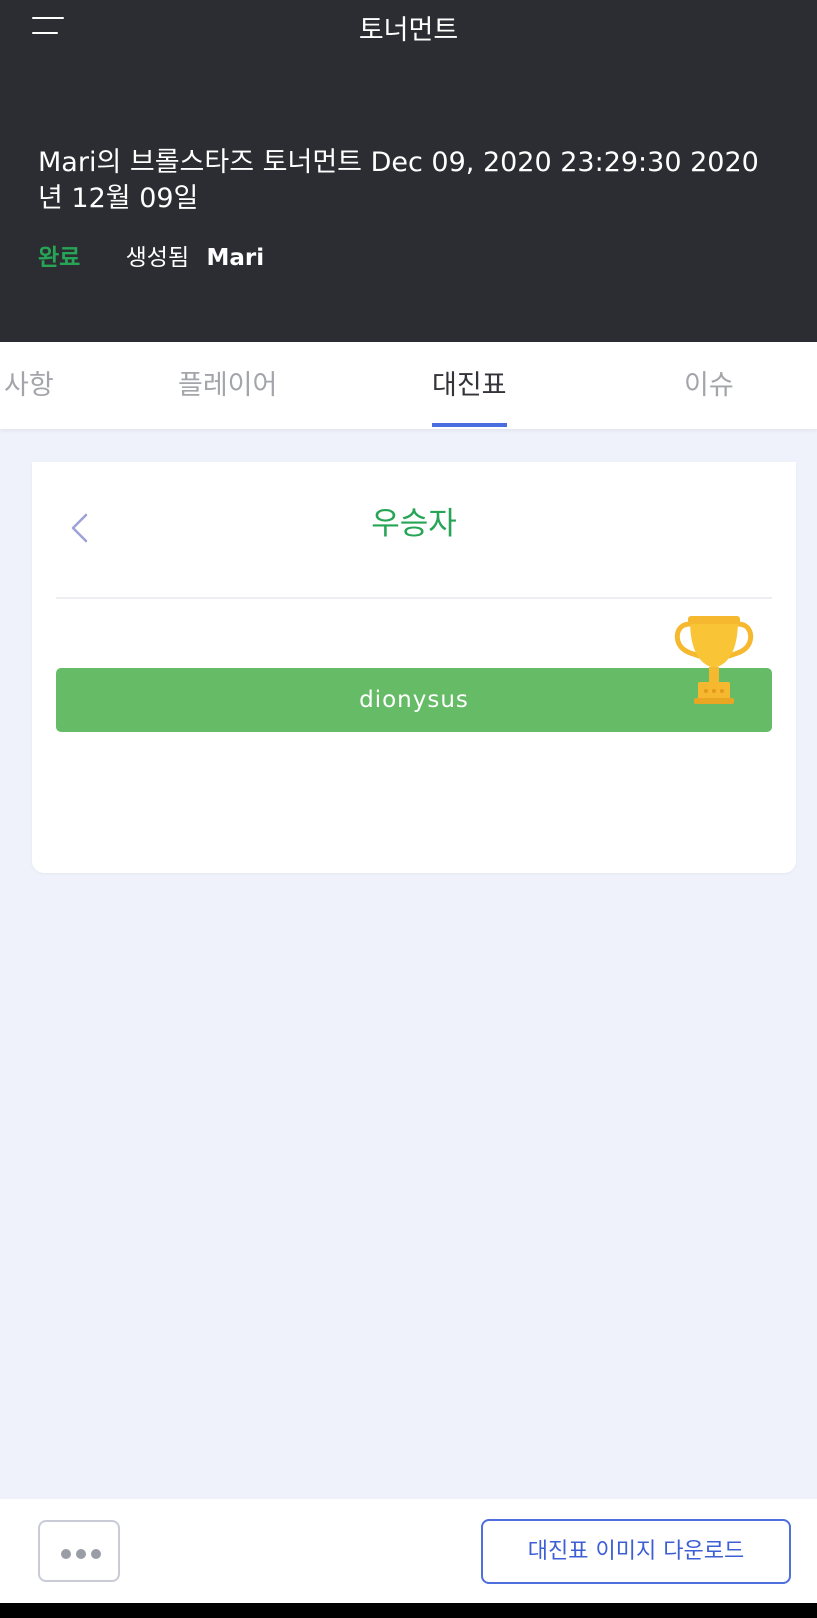 This screenshot has height=1618, width=817. I want to click on tab-issues: 이슈, so click(709, 385).